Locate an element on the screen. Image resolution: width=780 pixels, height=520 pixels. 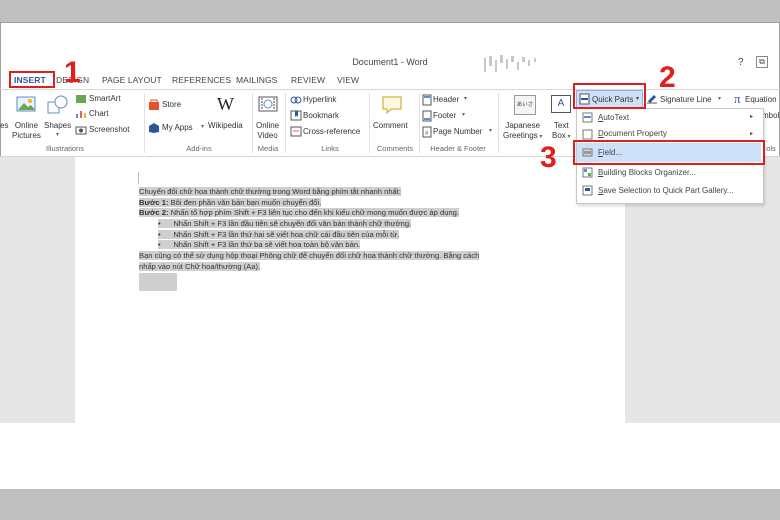
annotation-number-1: 1 is located at coordinates (72, 72).